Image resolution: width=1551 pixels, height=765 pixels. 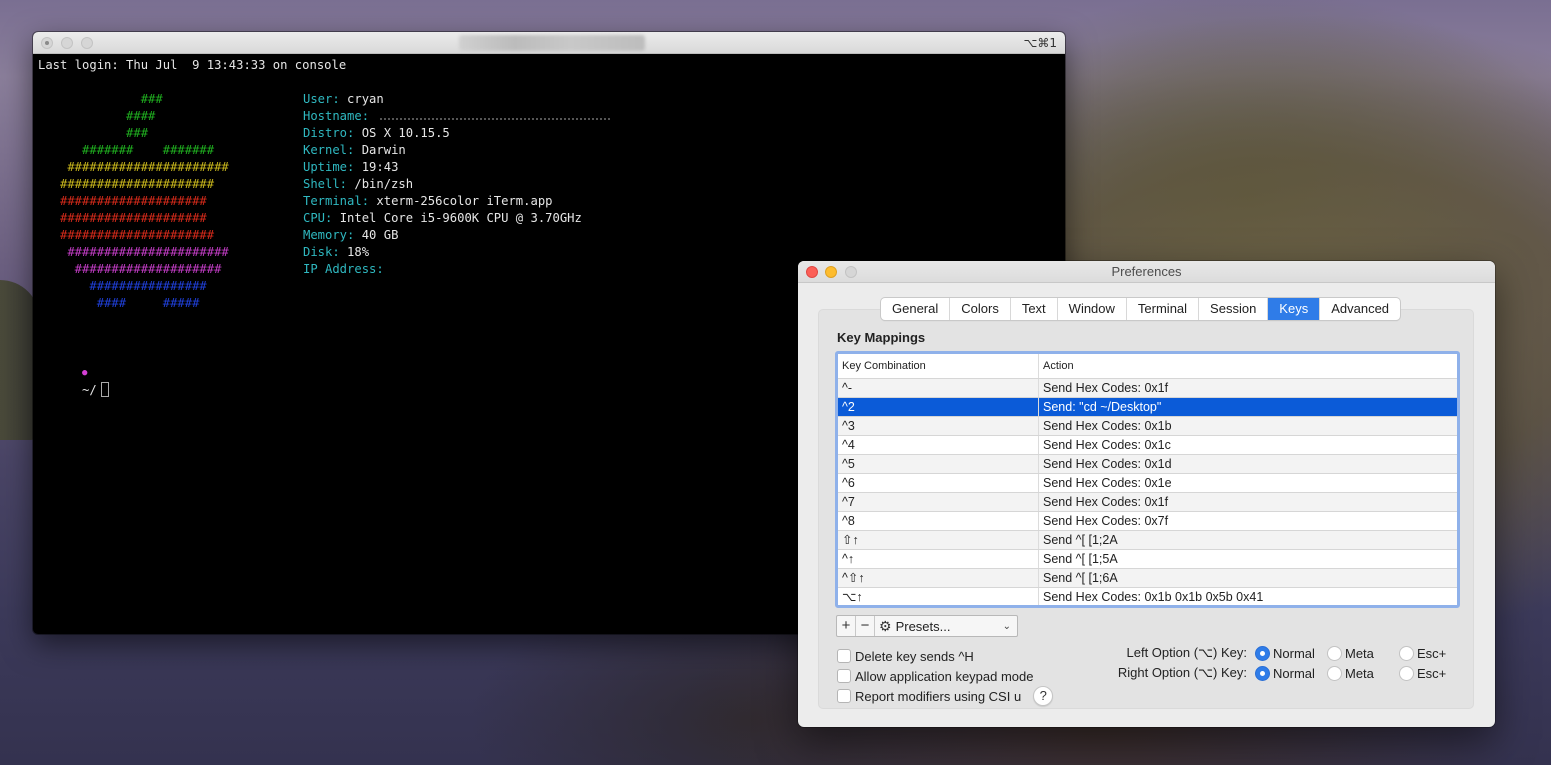 I want to click on column-header-key: Key Combination, so click(x=938, y=366).